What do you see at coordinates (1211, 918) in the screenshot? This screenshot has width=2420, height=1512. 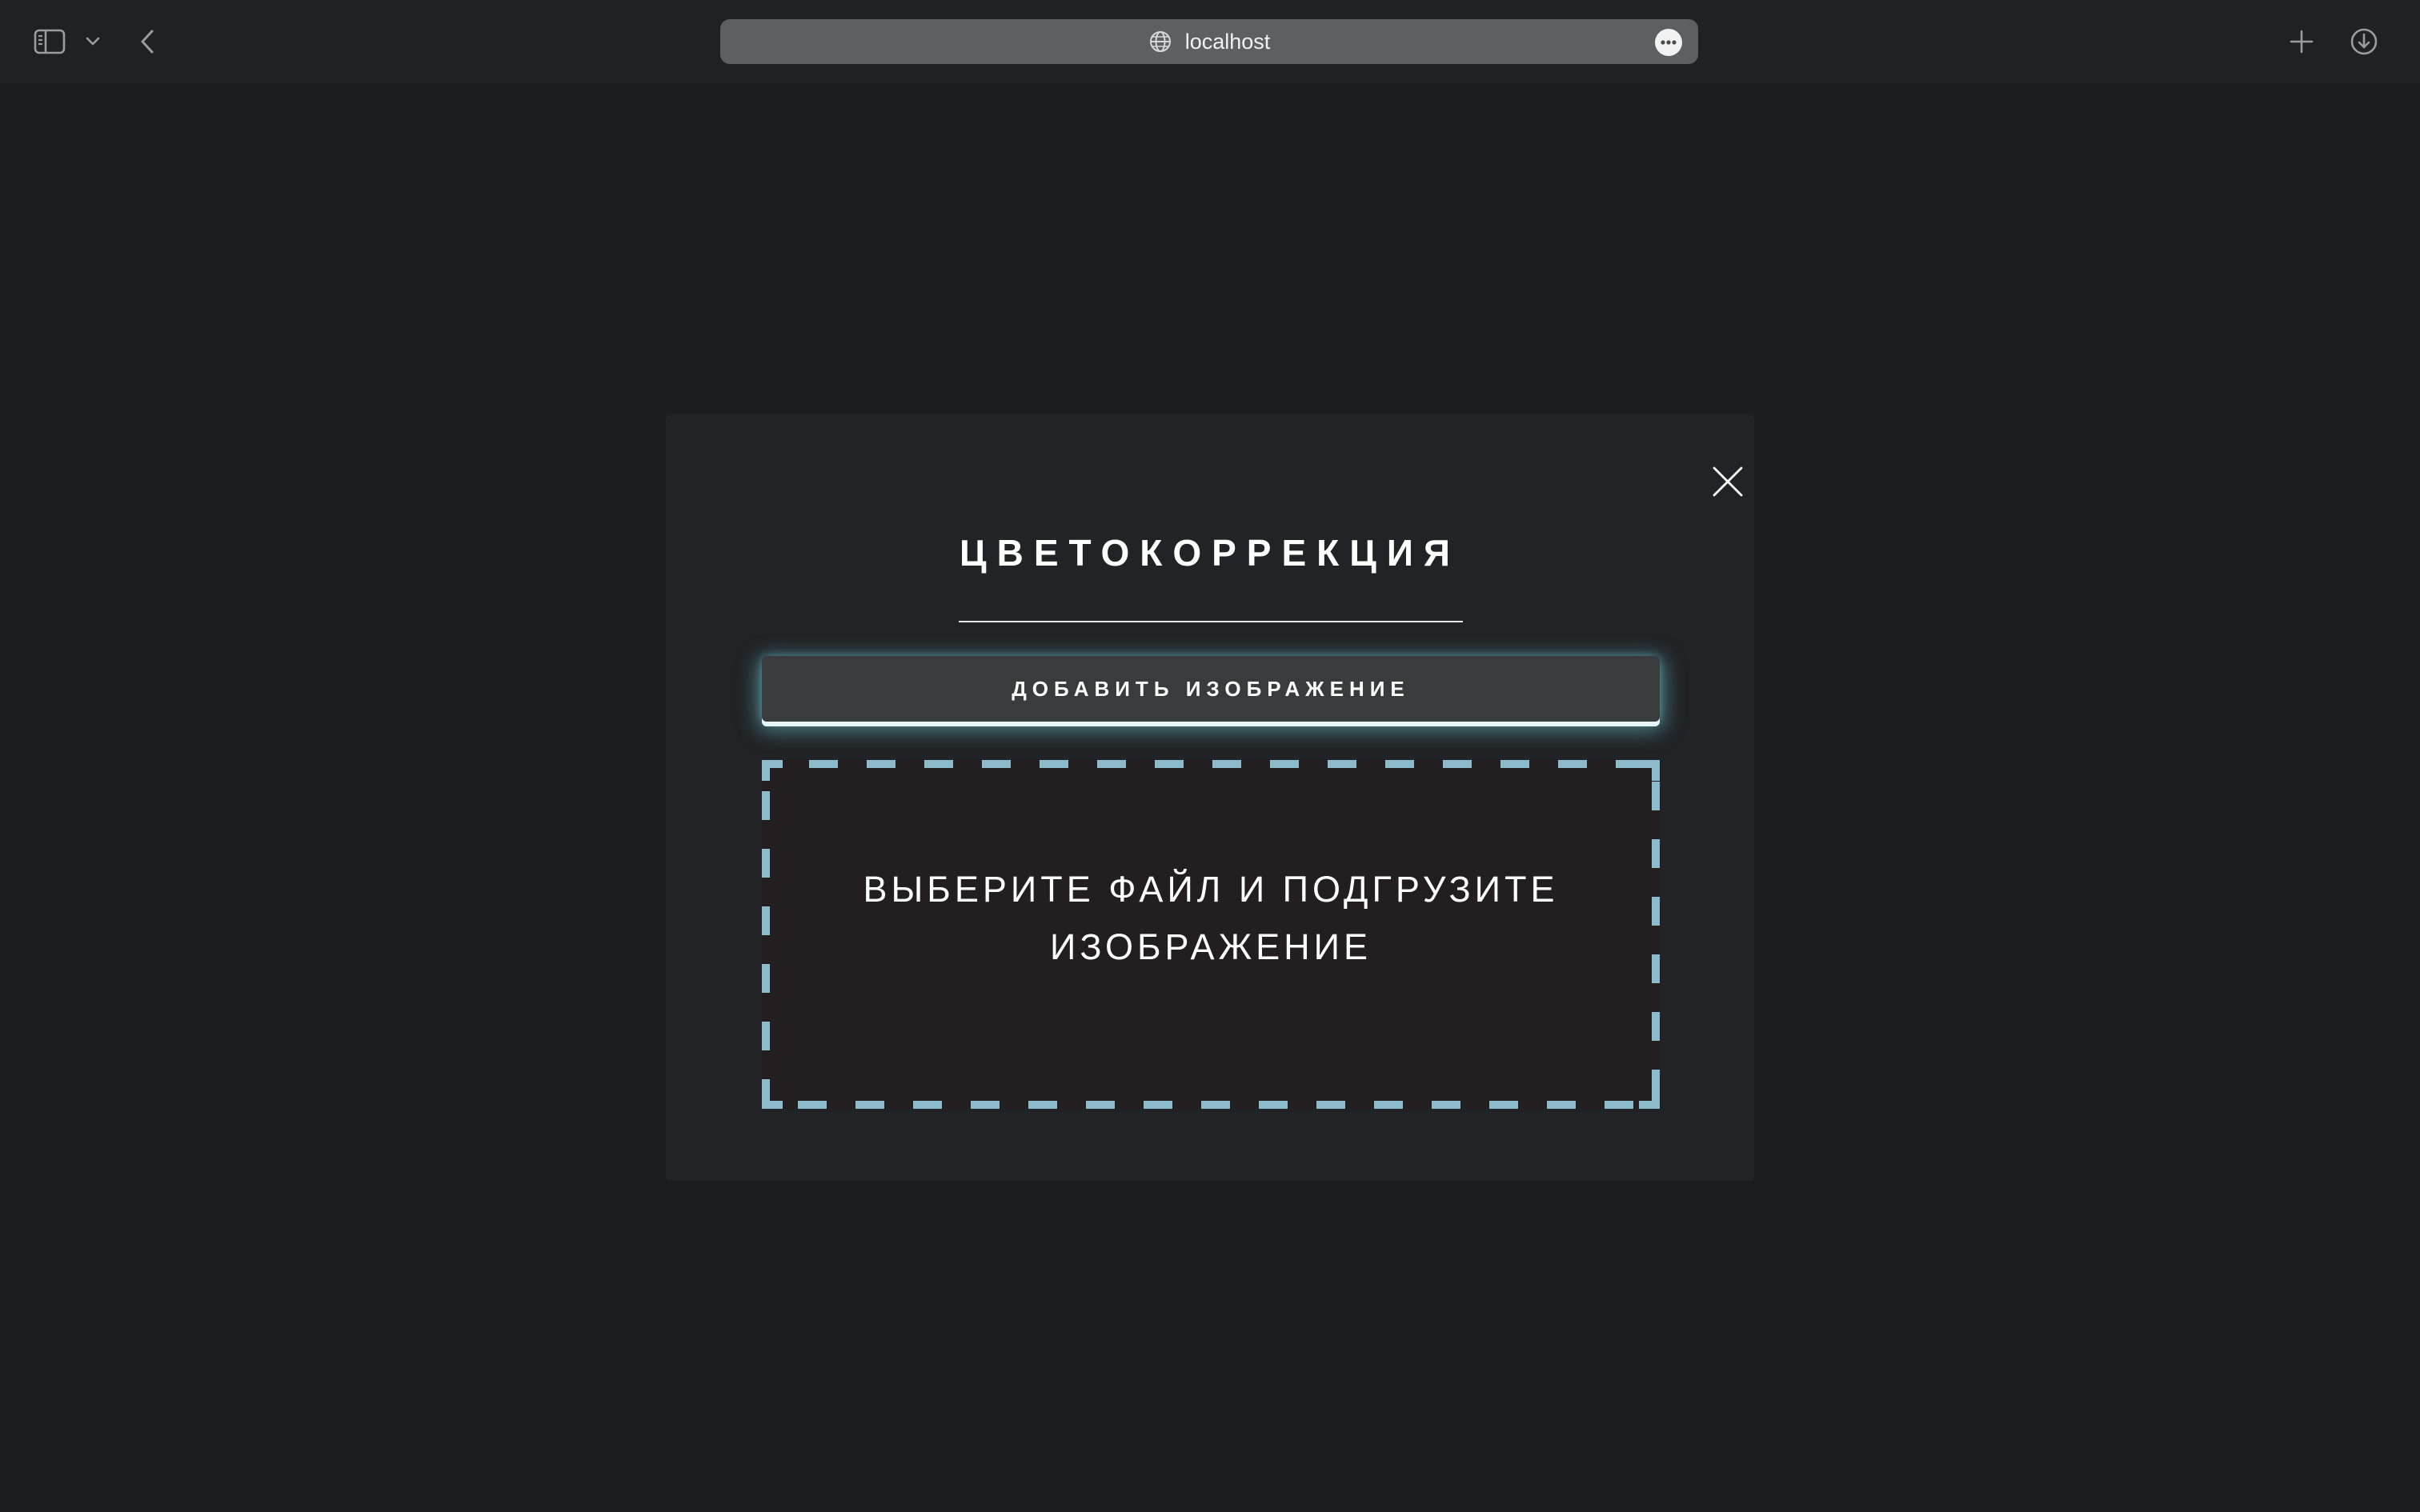 I see `dropzone-instructions: ВЫБЕРИТЕ ФАЙЛ И ПОДГРУЗИТЕ ИЗОБРАЖЕНИЕ` at bounding box center [1211, 918].